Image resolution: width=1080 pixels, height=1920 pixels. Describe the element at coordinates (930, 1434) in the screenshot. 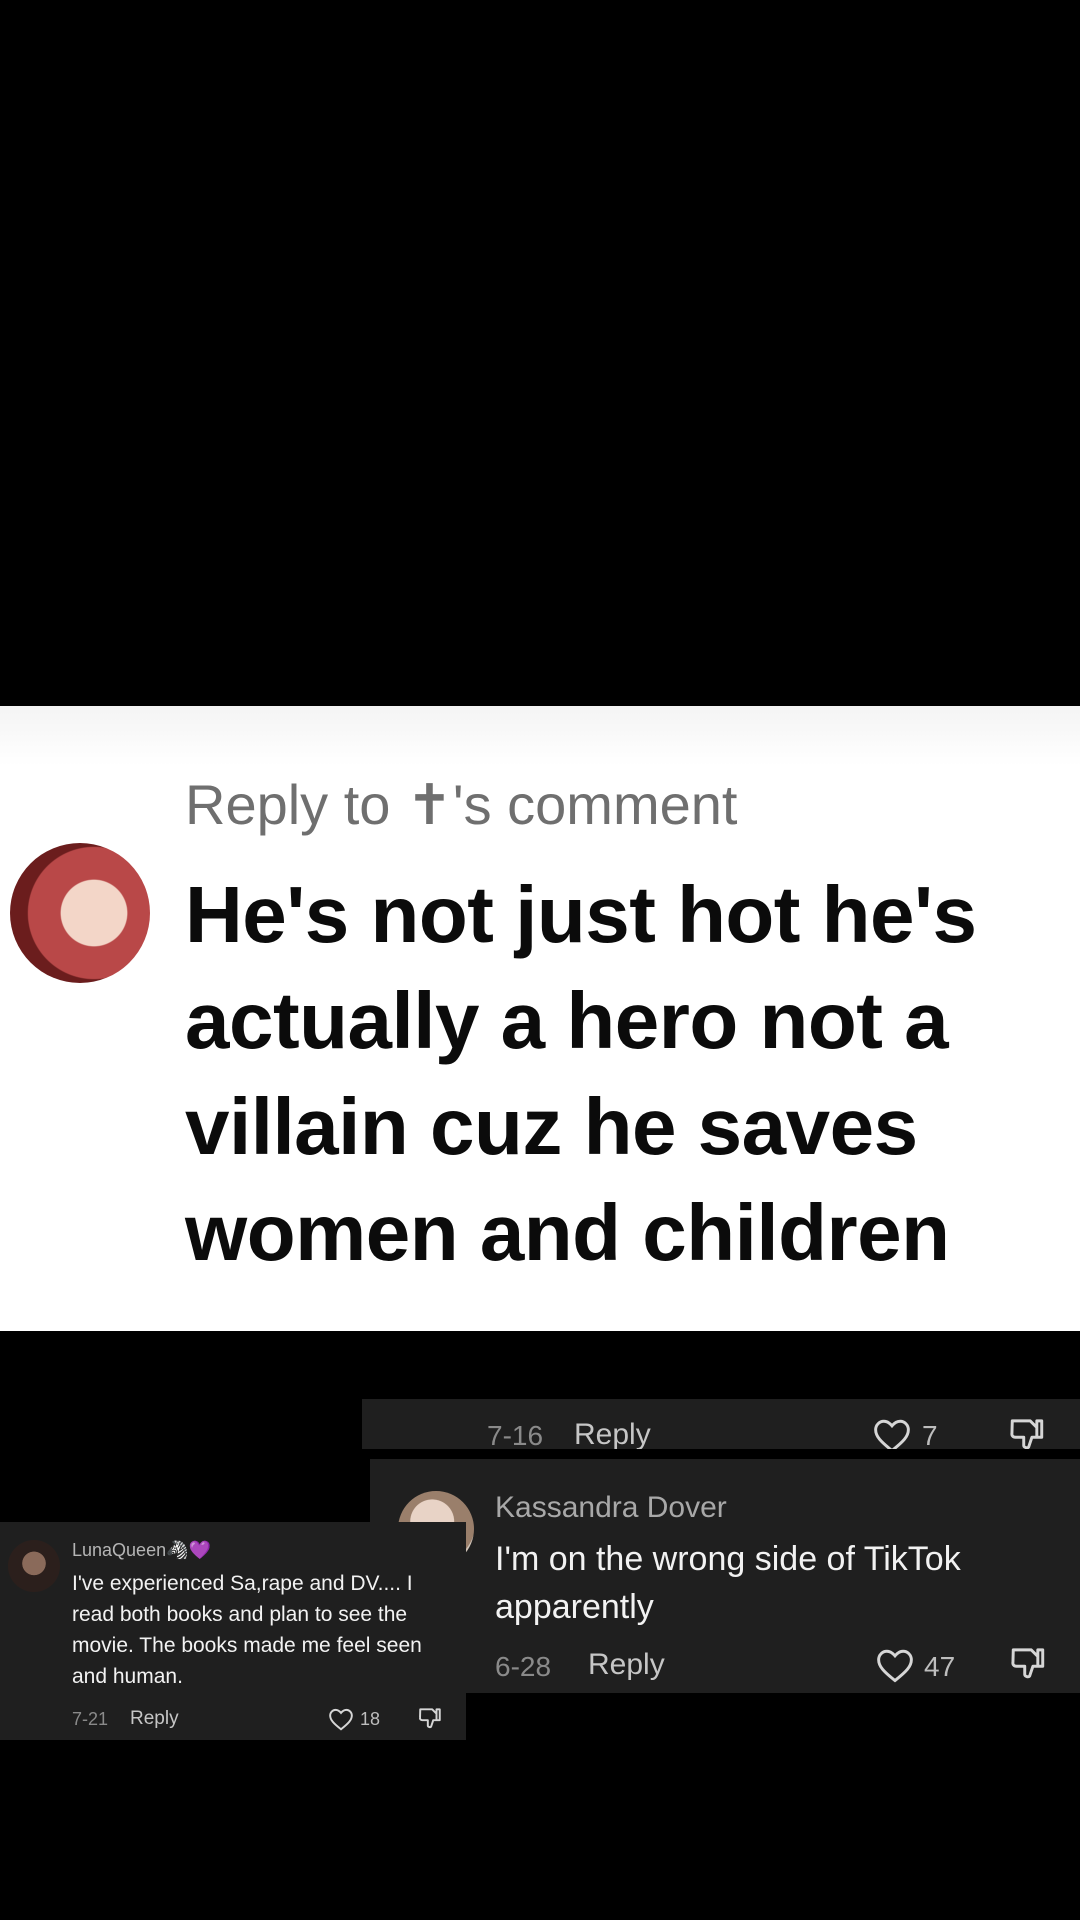

I see `like-count: 7` at that location.